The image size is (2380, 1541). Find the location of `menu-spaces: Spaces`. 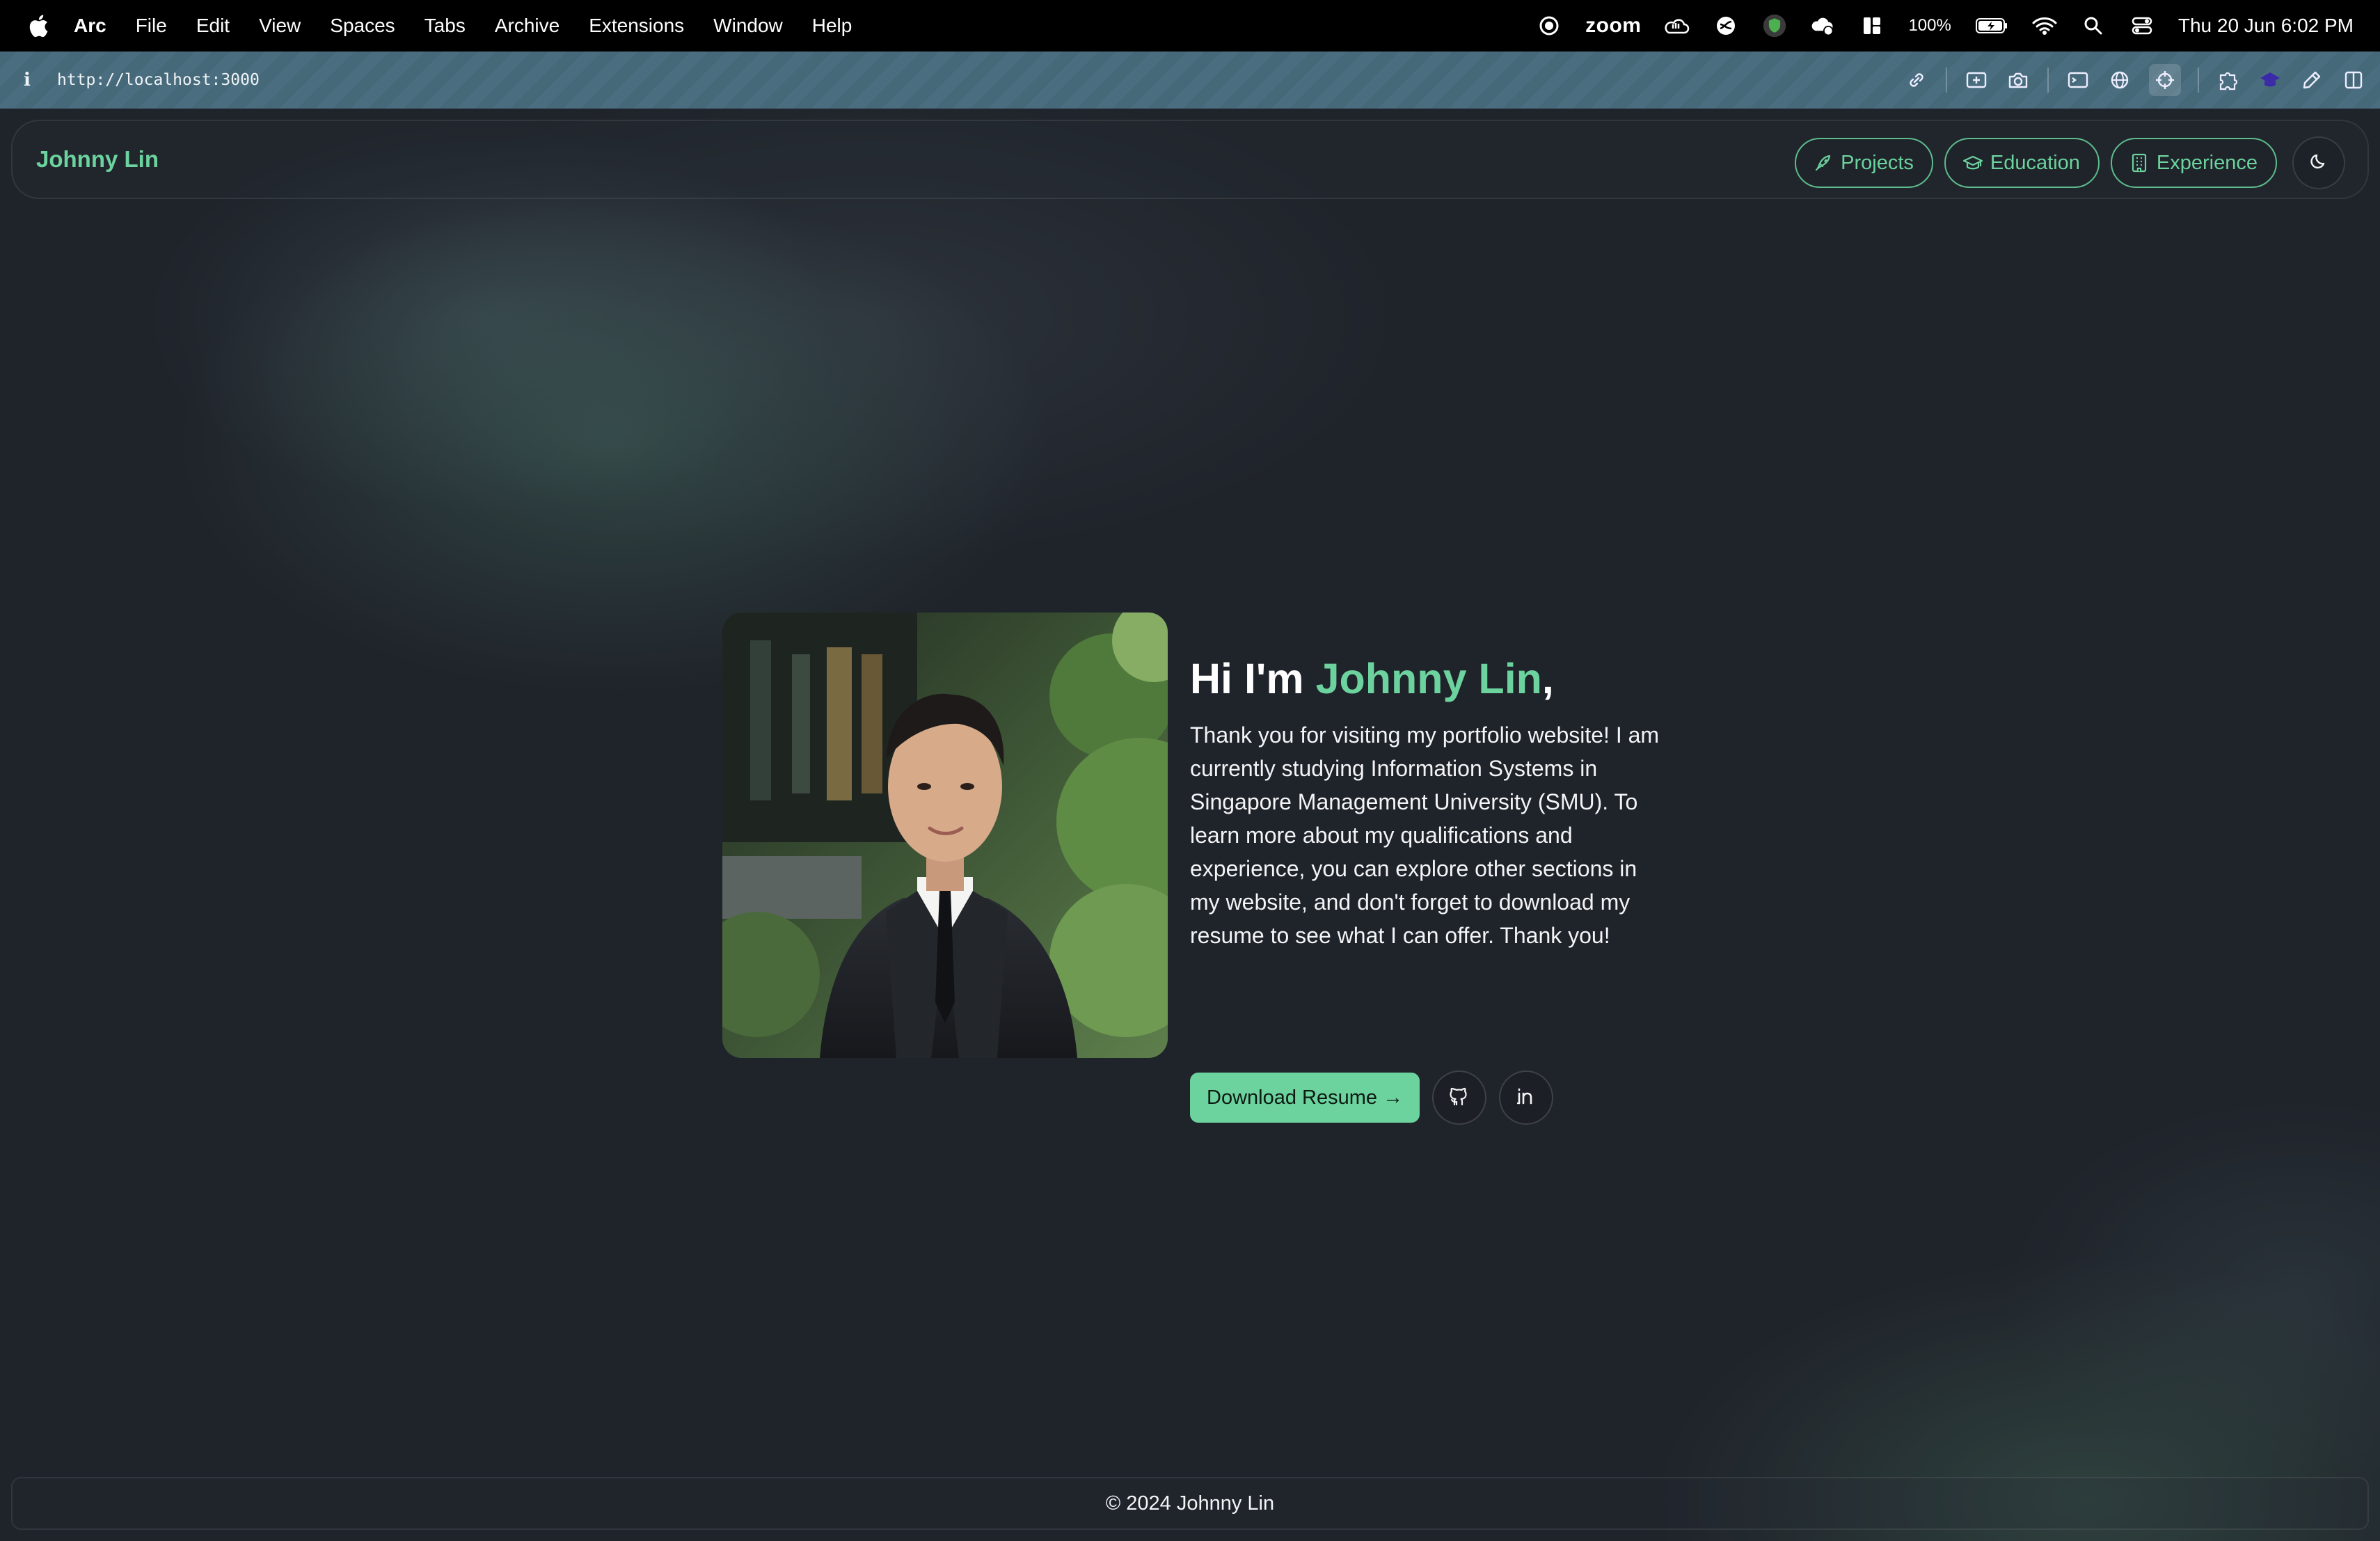

menu-spaces: Spaces is located at coordinates (363, 26).